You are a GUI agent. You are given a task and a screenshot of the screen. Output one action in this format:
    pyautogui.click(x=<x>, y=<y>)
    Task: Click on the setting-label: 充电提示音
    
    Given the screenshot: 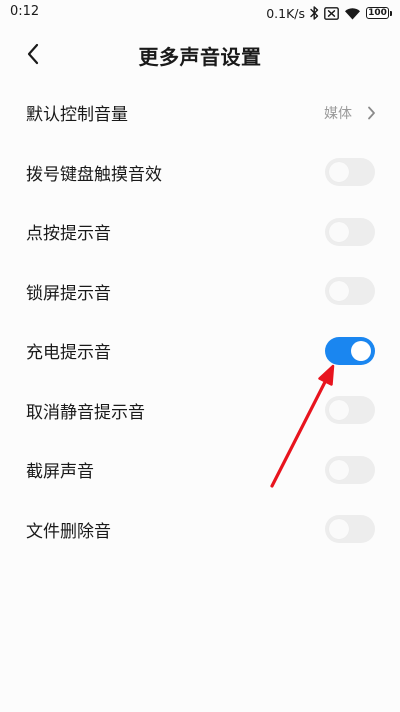 What is the action you would take?
    pyautogui.click(x=68, y=353)
    